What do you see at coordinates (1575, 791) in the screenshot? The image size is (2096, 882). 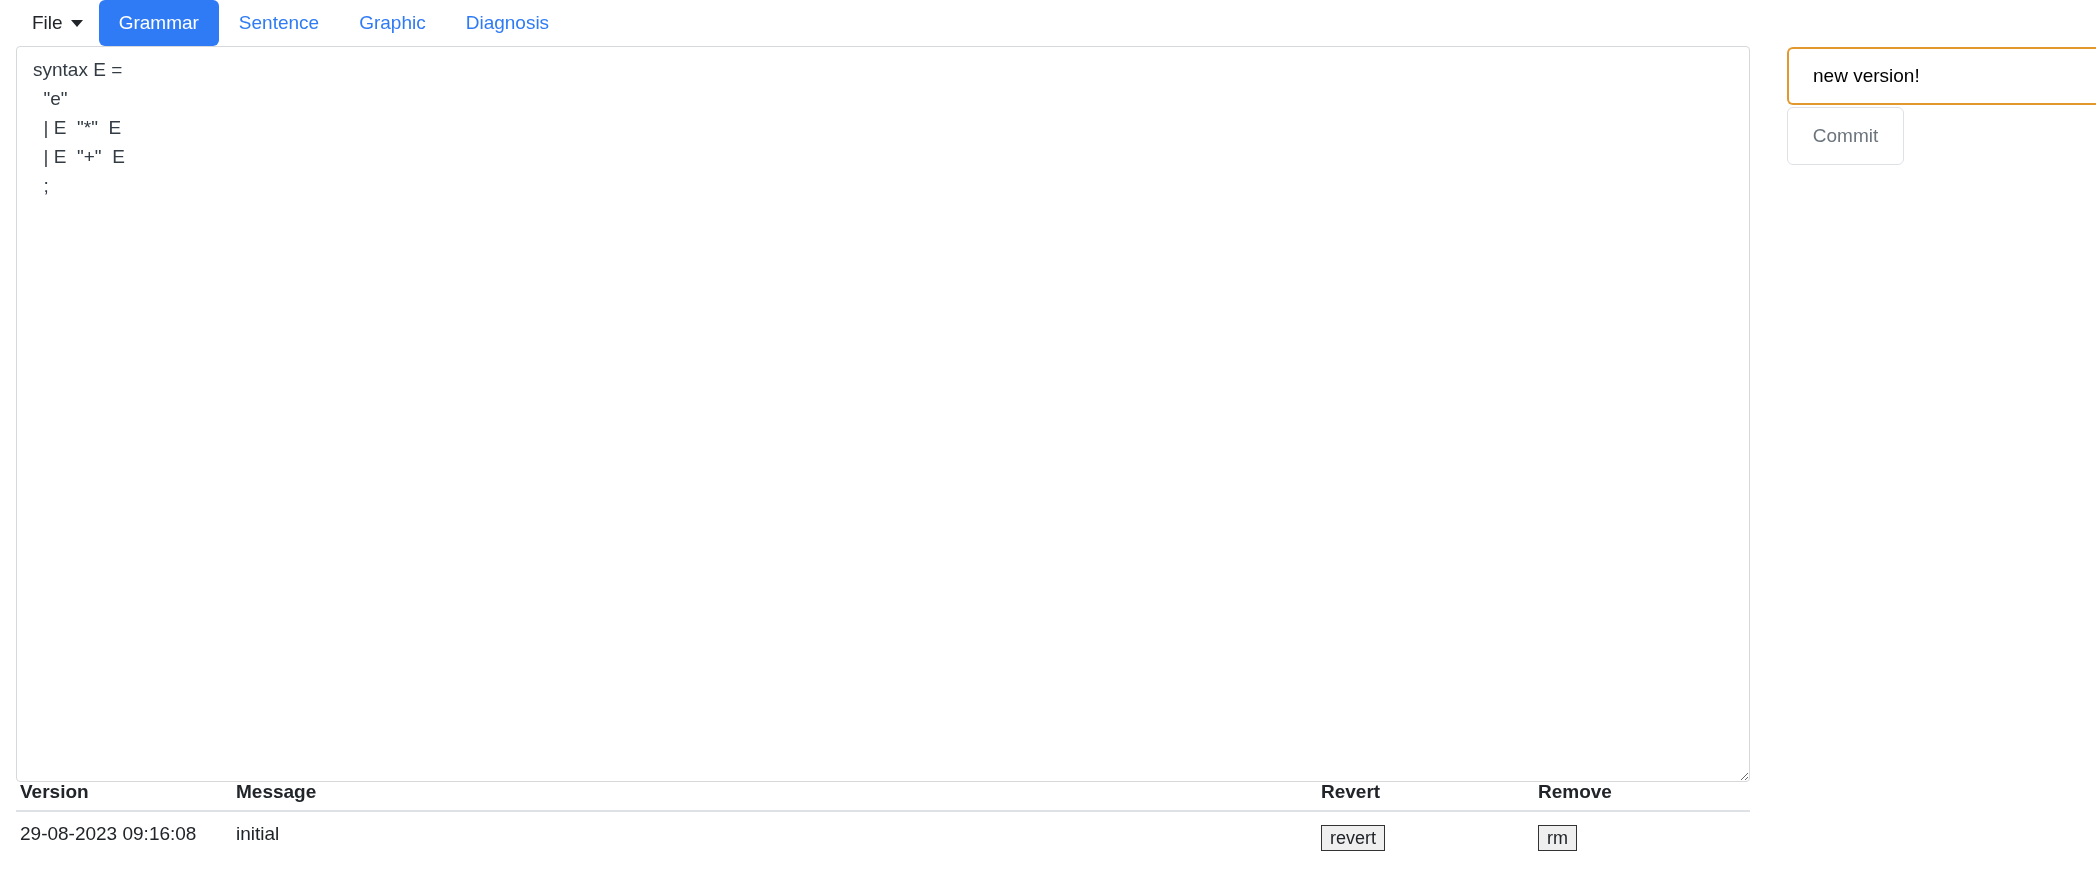 I see `column-header: Remove` at bounding box center [1575, 791].